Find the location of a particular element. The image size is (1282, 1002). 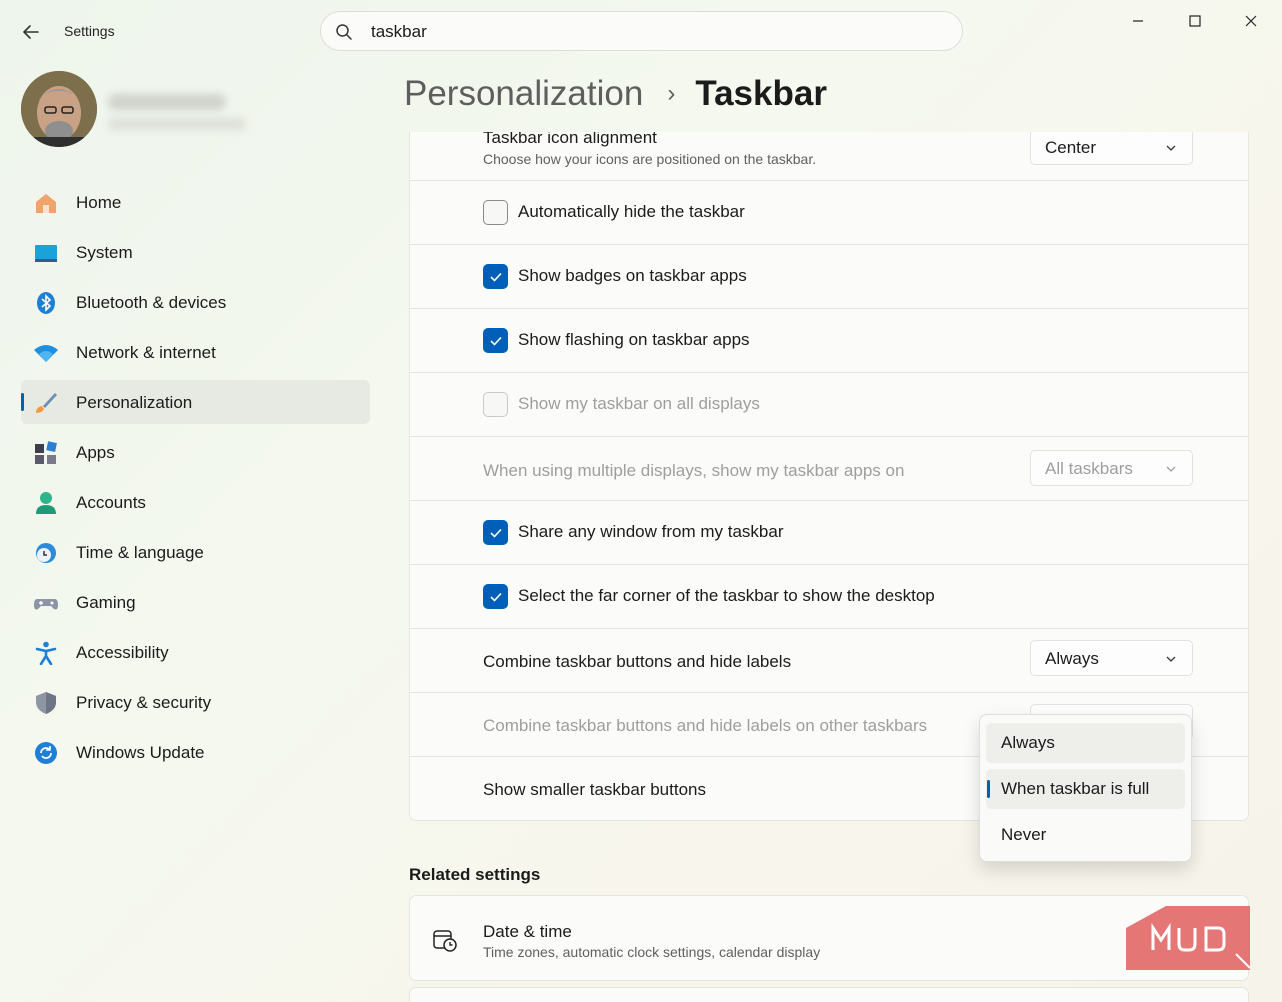

flashing-checkbox is located at coordinates (495, 340).